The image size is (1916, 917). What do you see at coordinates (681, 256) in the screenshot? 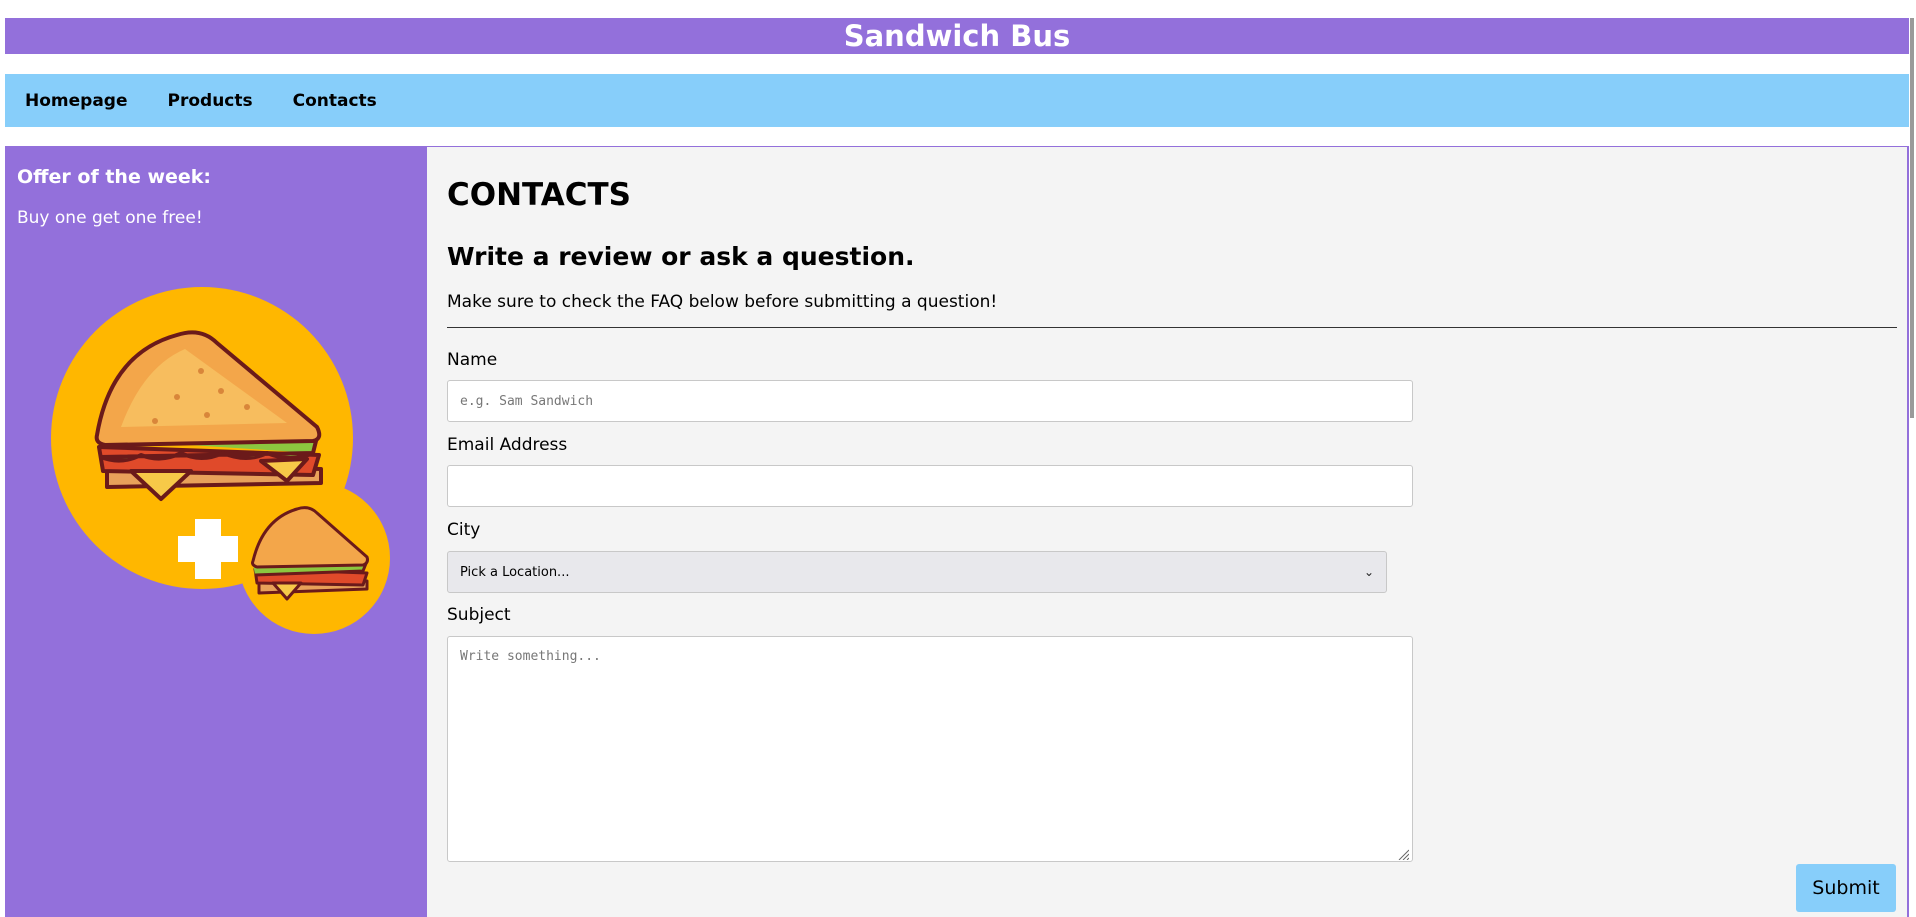
I see `section-heading: Write a review or ask a question.` at bounding box center [681, 256].